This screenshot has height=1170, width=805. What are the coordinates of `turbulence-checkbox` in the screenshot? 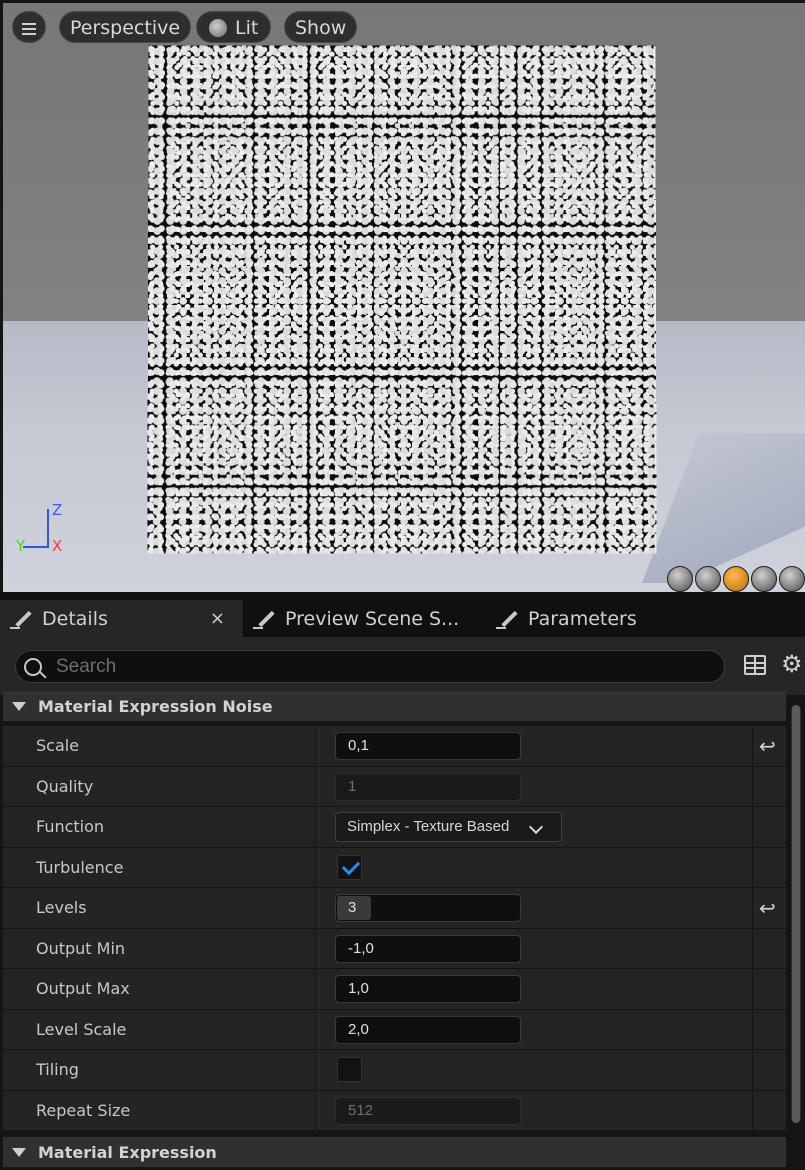 It's located at (349, 867).